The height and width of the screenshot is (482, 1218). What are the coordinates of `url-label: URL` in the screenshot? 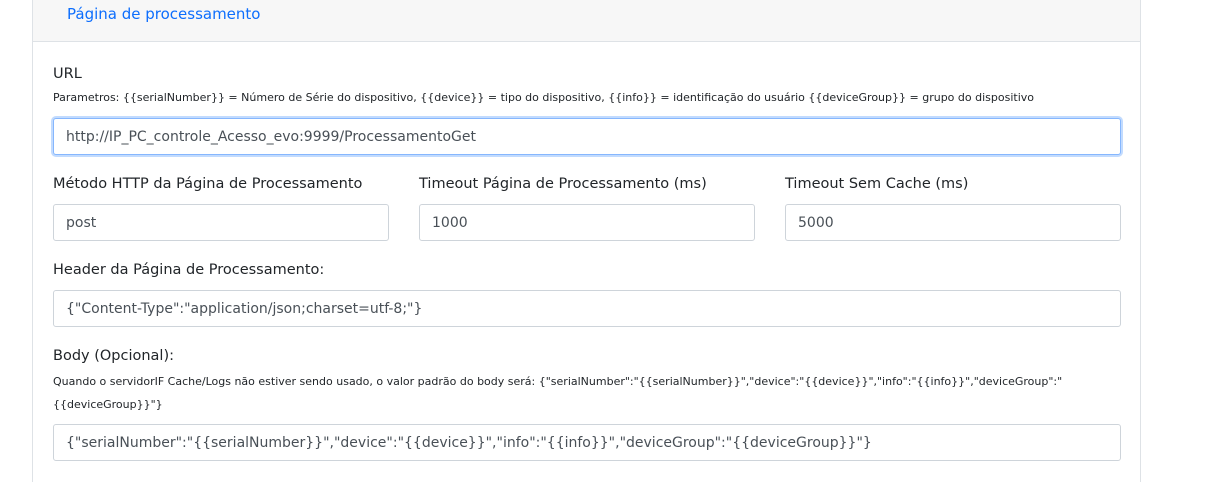 It's located at (67, 74).